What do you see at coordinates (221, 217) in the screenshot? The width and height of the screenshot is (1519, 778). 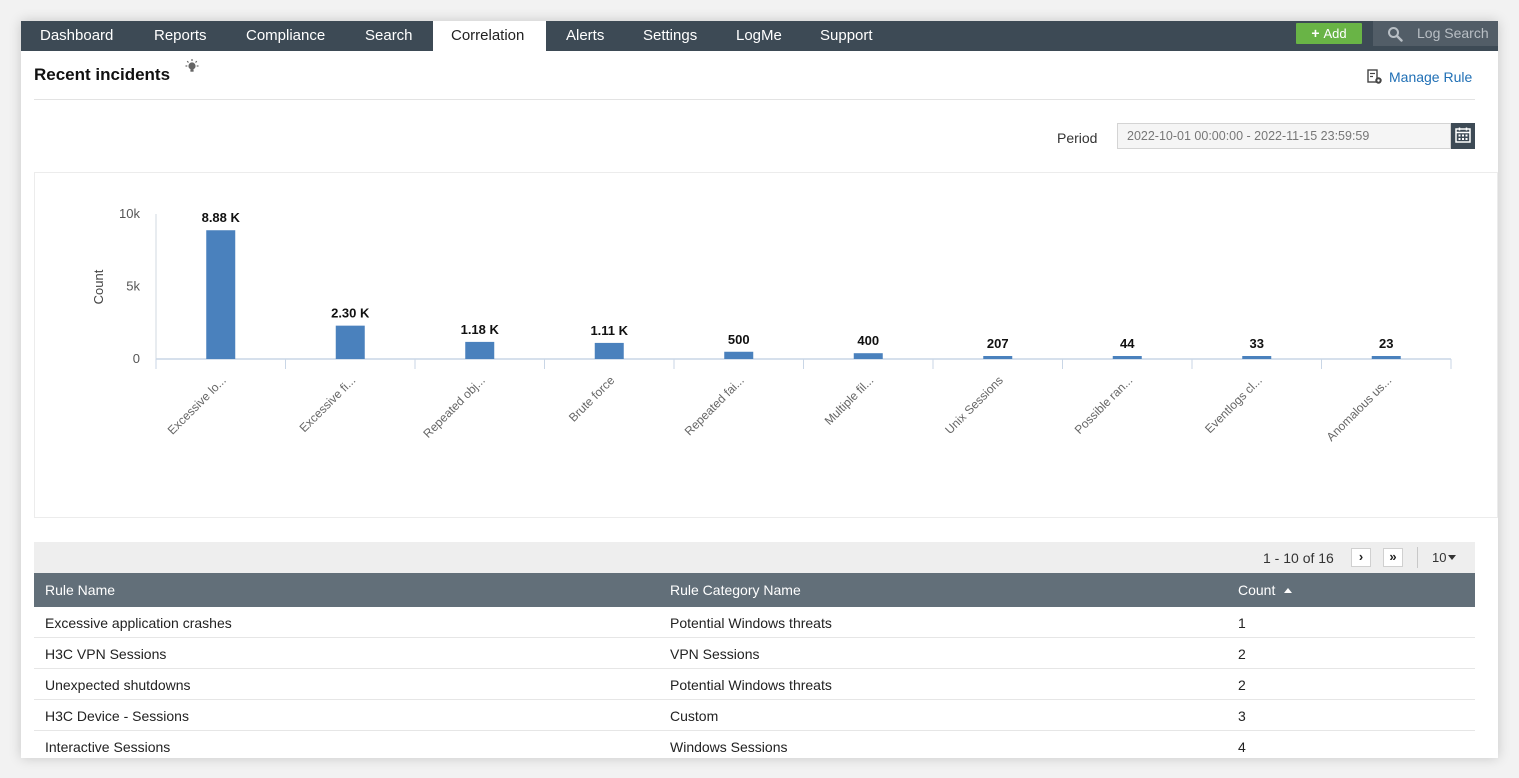 I see `bar-data-label: 8.88 K` at bounding box center [221, 217].